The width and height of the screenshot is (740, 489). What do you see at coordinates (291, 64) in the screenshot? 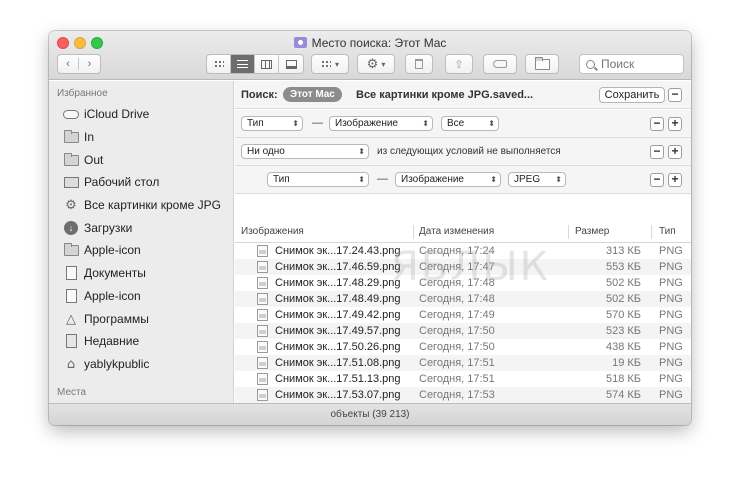
I see `gallery-view-button` at bounding box center [291, 64].